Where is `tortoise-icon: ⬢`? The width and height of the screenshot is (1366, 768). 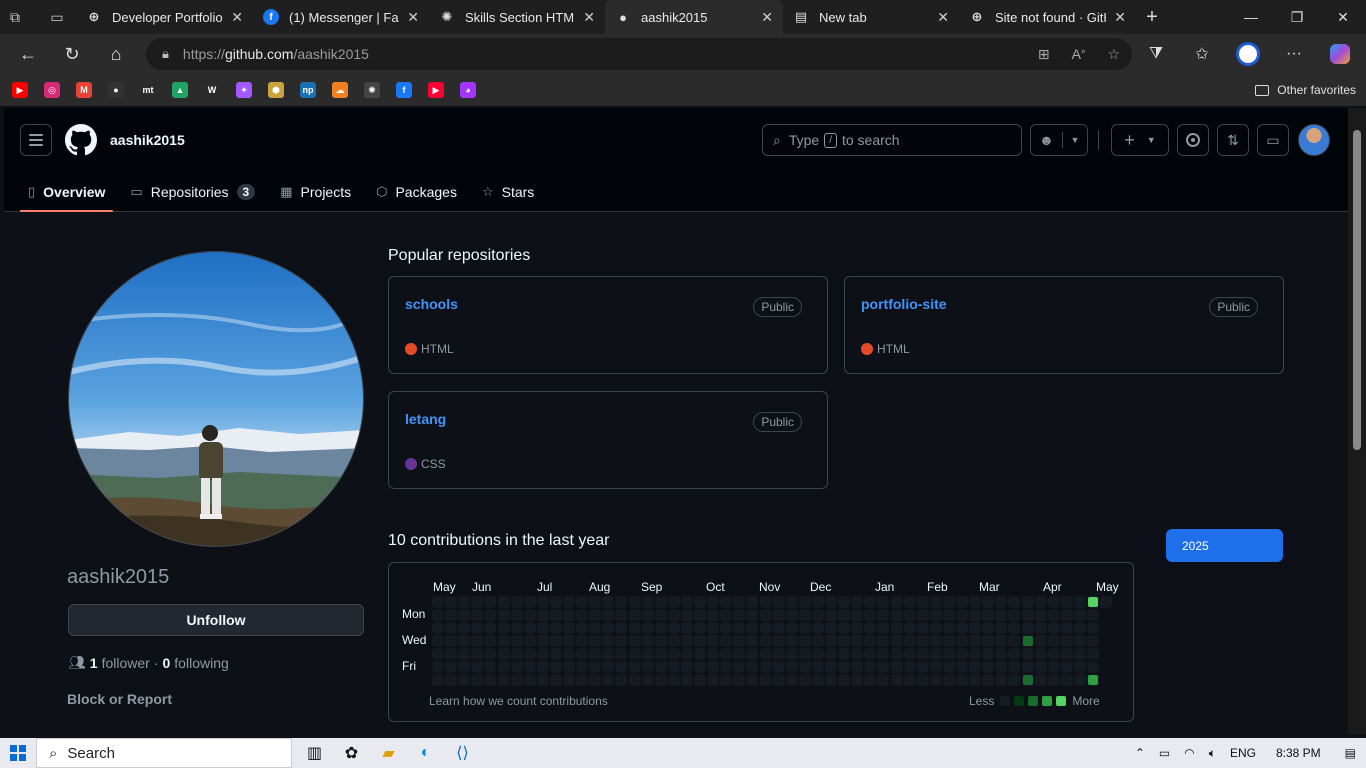 tortoise-icon: ⬢ is located at coordinates (276, 90).